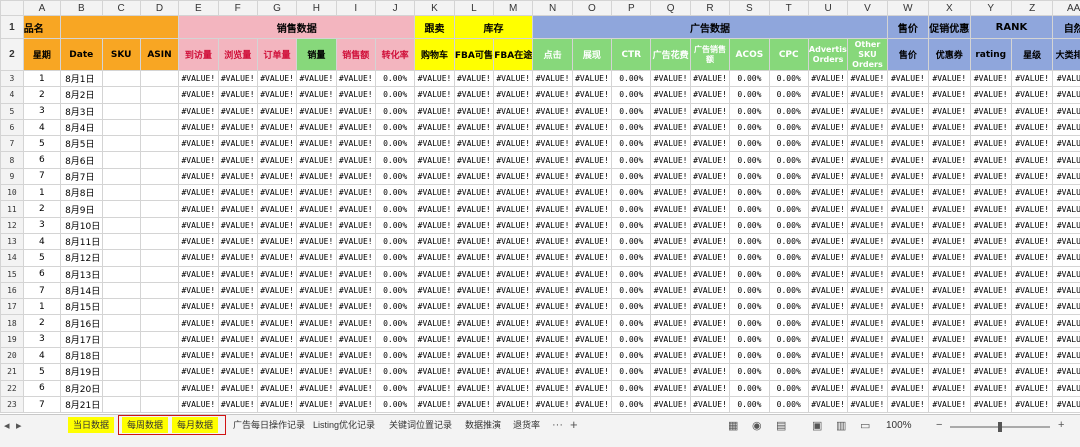 The image size is (1080, 447). Describe the element at coordinates (355, 54) in the screenshot. I see `header-cell: 销售额` at that location.